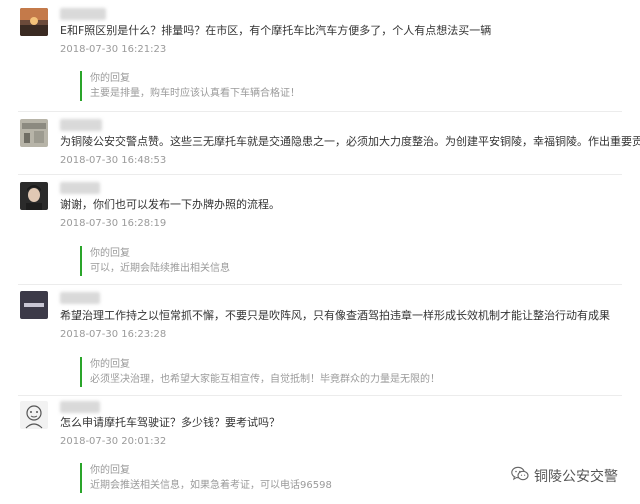  What do you see at coordinates (520, 476) in the screenshot?
I see `wechat-icon` at bounding box center [520, 476].